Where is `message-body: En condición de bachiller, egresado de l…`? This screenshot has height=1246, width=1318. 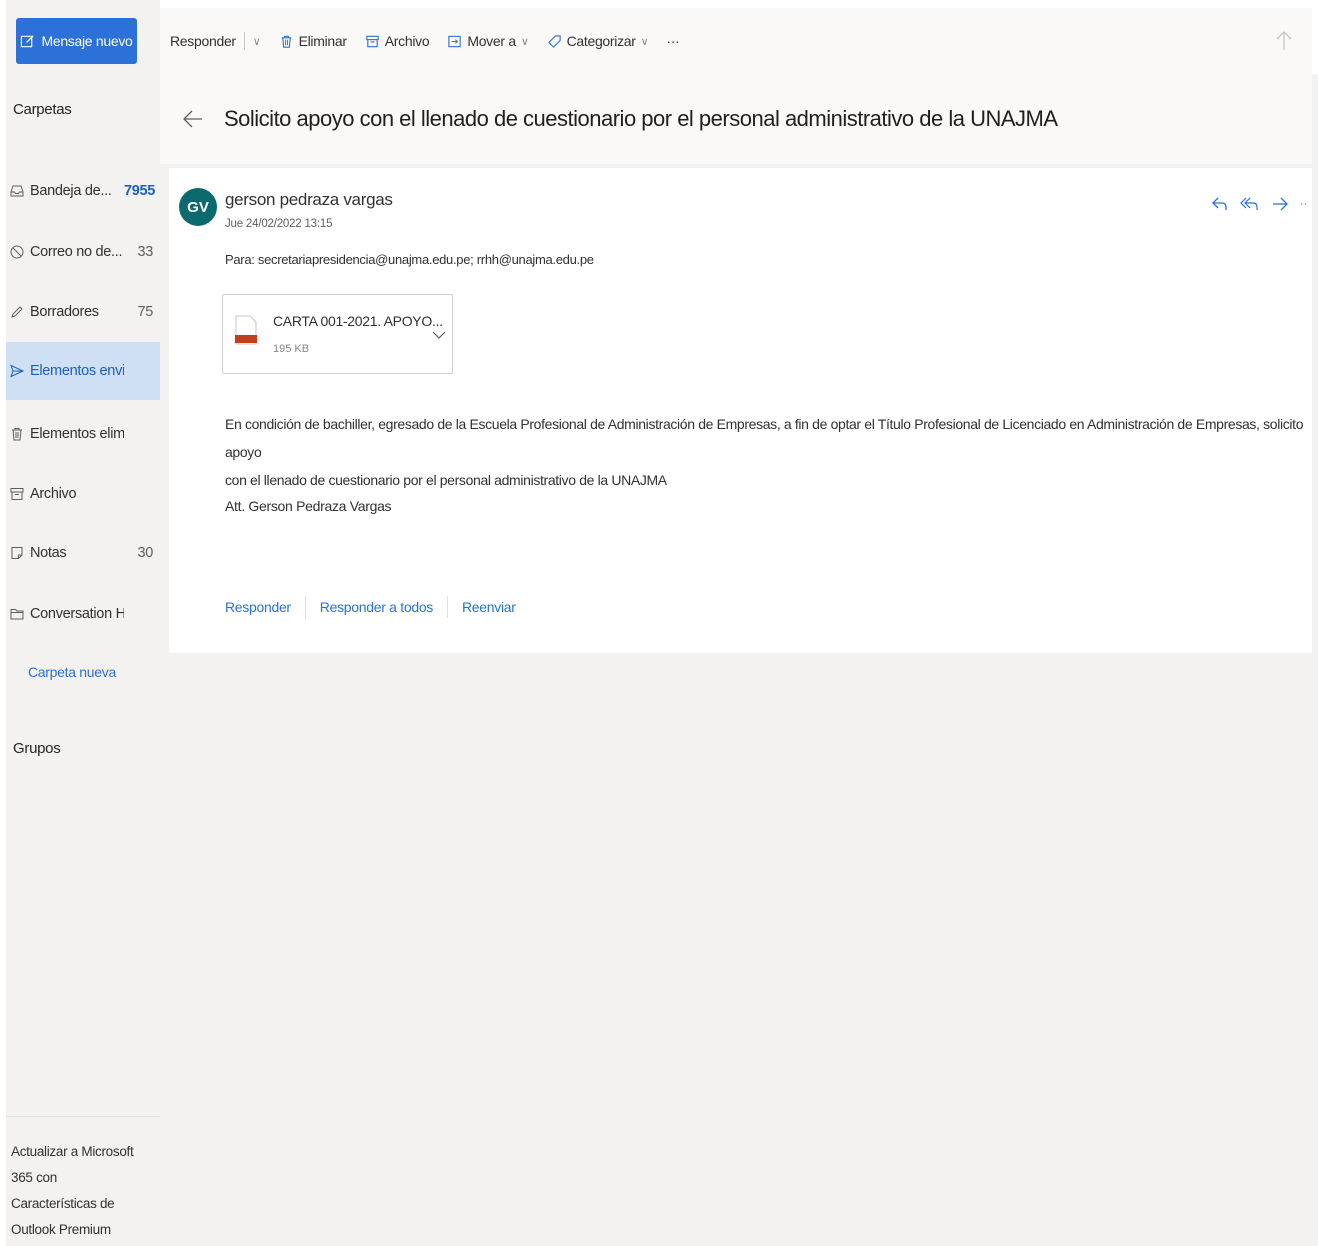 message-body: En condición de bachiller, egresado de l… is located at coordinates (767, 452).